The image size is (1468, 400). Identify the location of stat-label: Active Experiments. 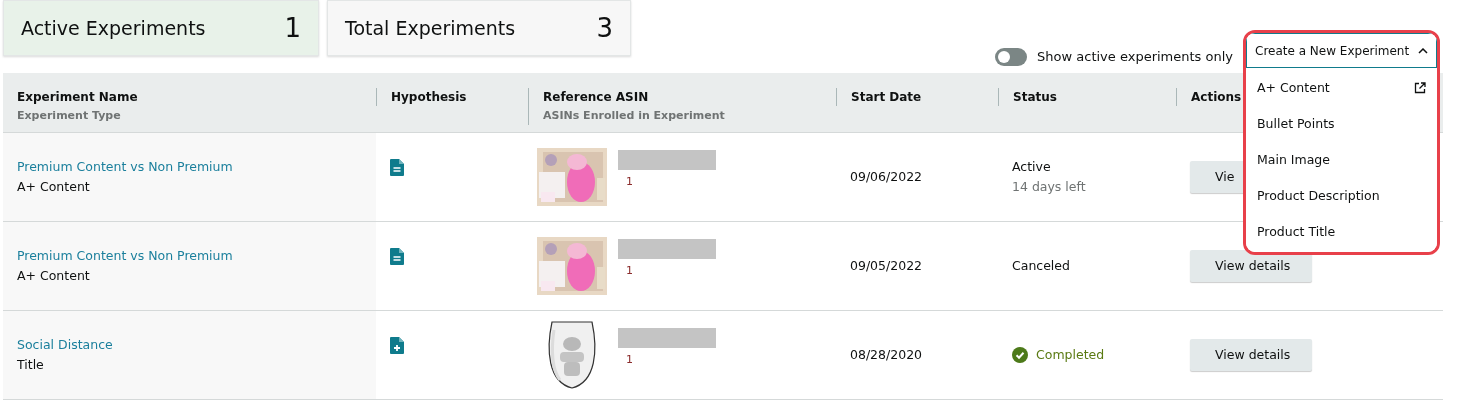
(113, 28).